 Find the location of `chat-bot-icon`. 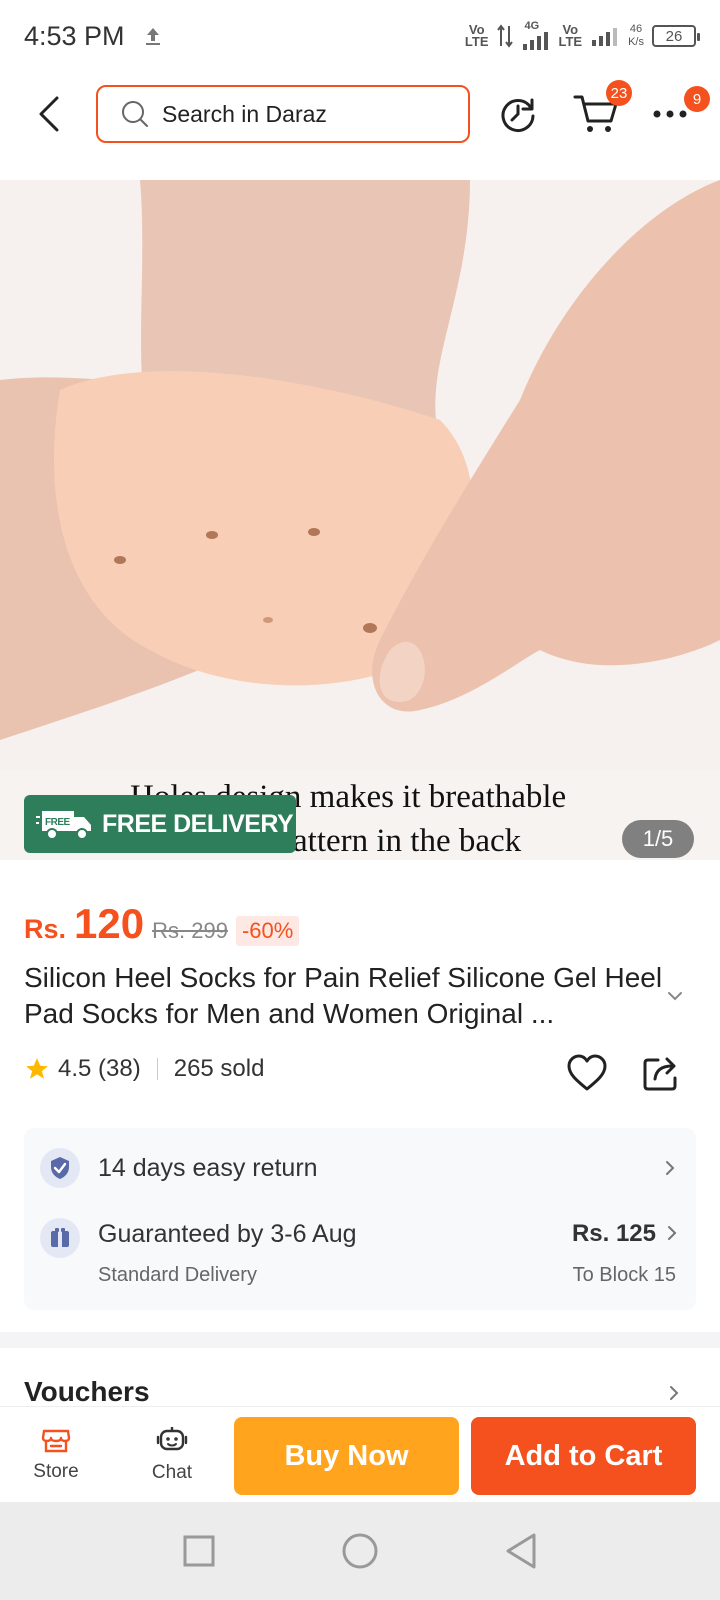

chat-bot-icon is located at coordinates (172, 1439).